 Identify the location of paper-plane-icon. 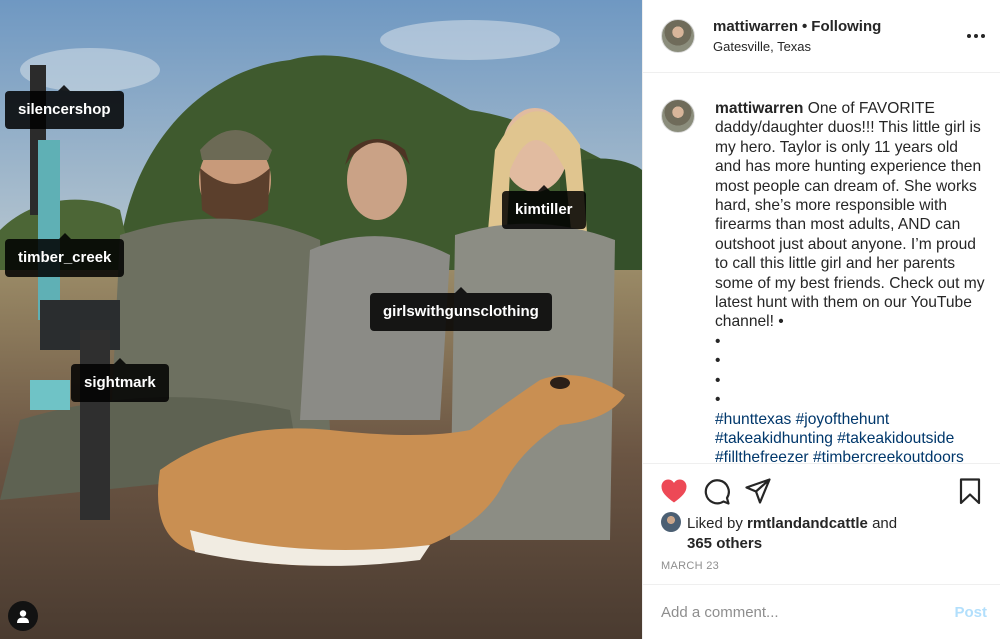
(758, 491).